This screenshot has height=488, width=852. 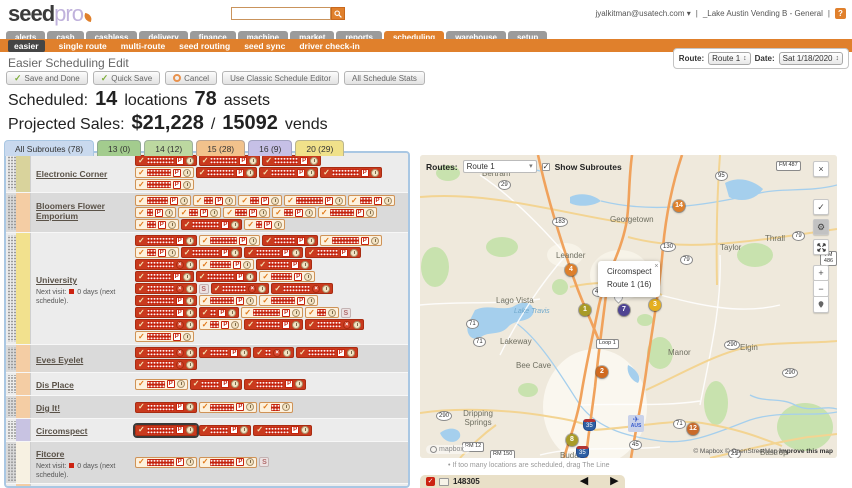 What do you see at coordinates (49, 148) in the screenshot?
I see `subroute-tab-All-Subroutes-78-: All Subroutes (78)` at bounding box center [49, 148].